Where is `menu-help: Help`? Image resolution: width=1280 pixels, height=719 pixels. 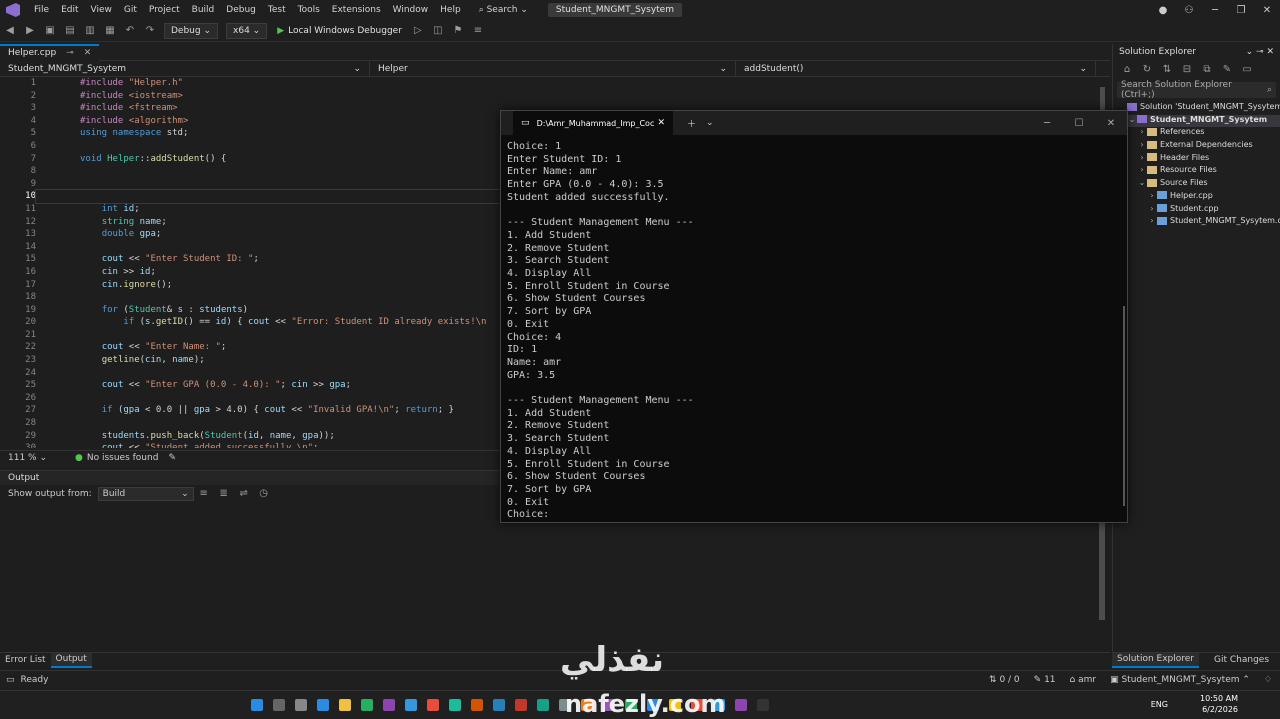 menu-help: Help is located at coordinates (450, 10).